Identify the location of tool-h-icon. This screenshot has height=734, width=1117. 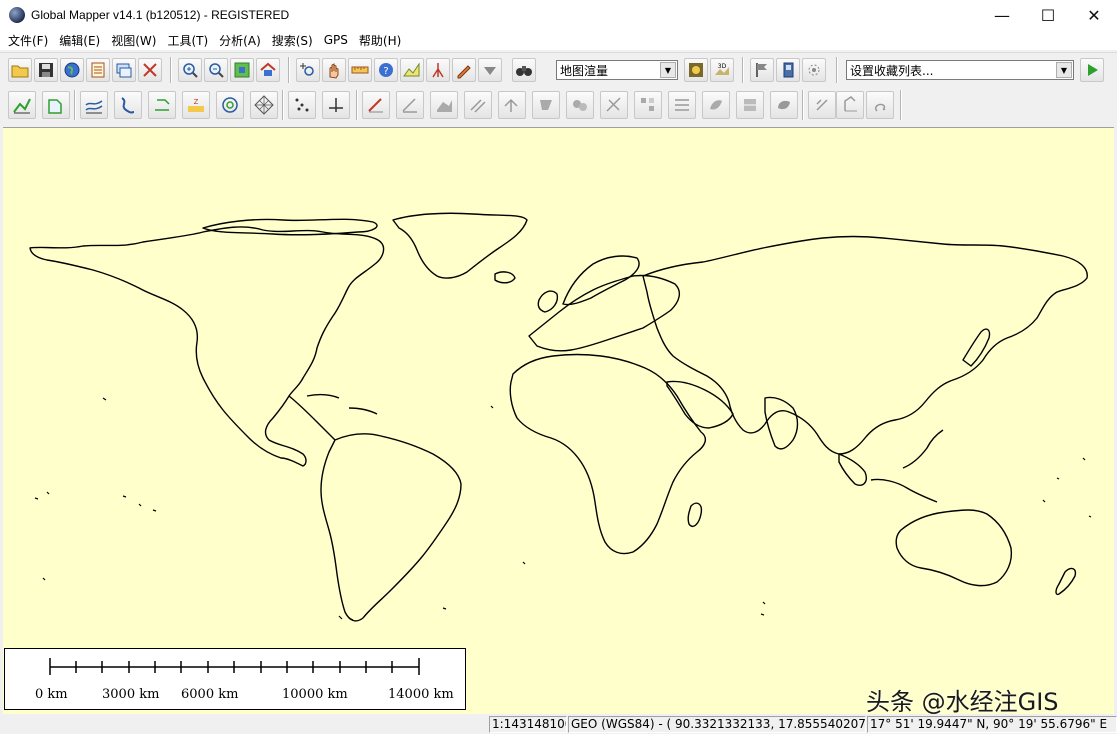
(682, 105).